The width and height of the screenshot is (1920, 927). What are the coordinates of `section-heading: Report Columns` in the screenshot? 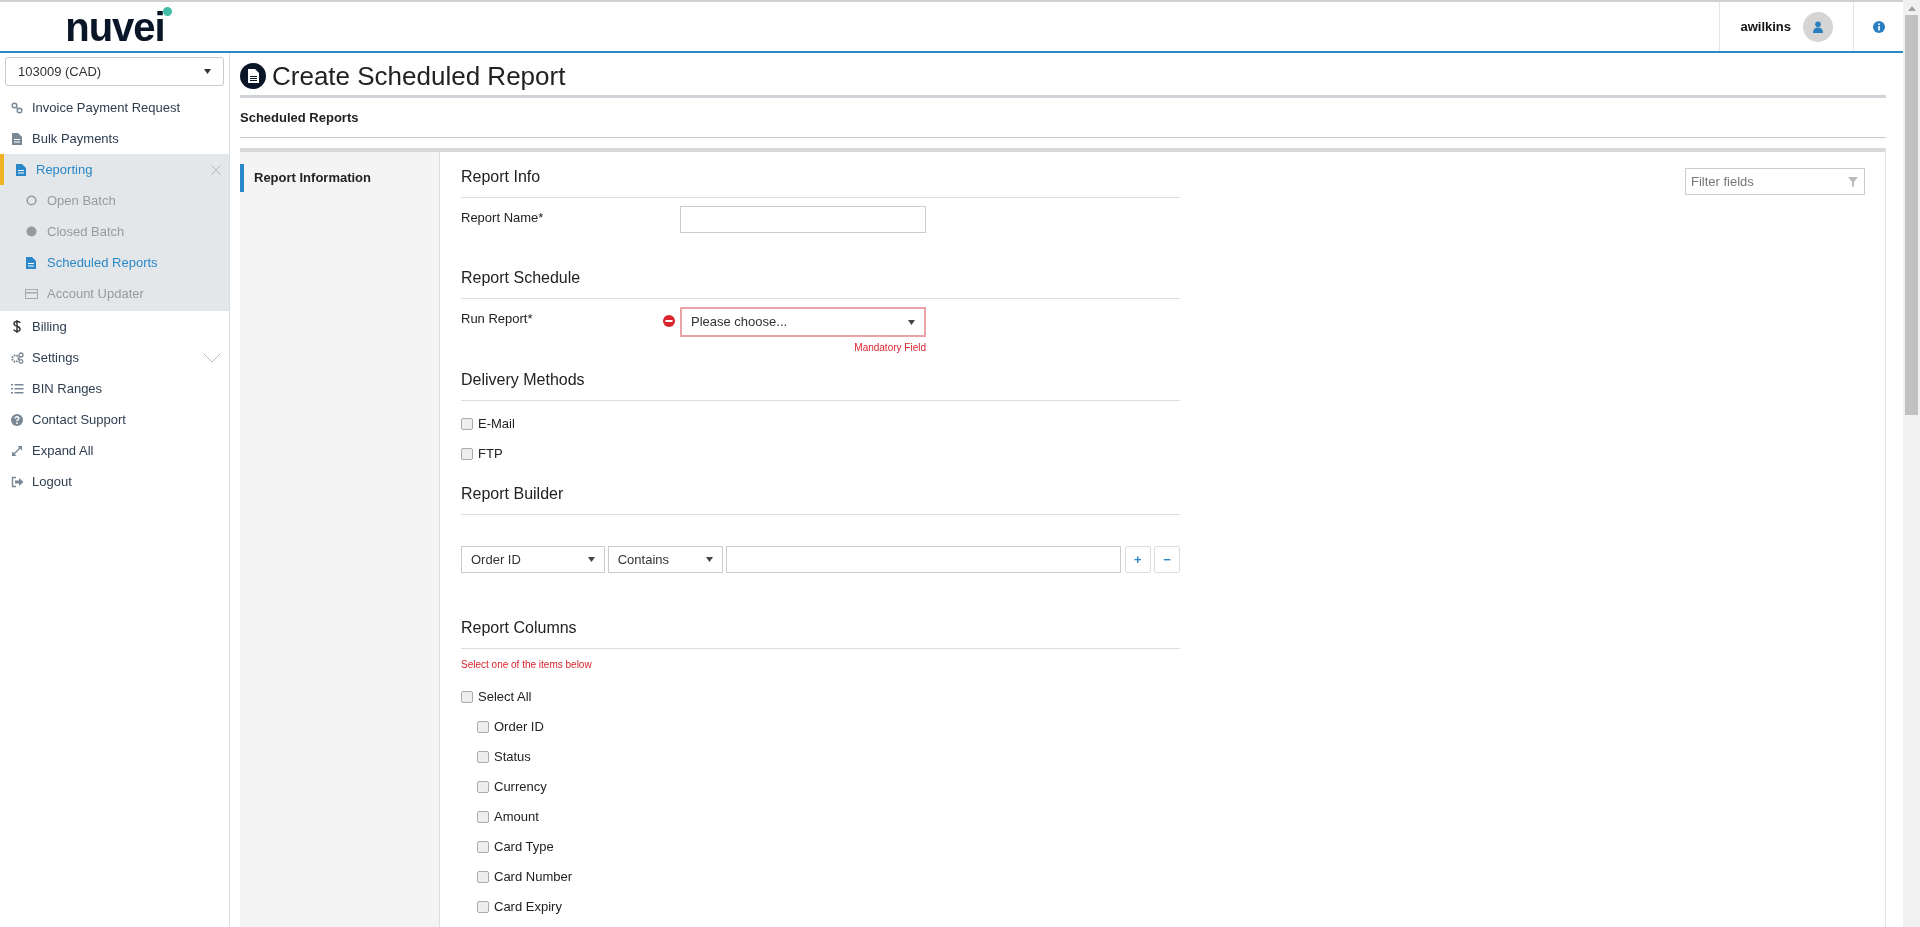 It's located at (519, 628).